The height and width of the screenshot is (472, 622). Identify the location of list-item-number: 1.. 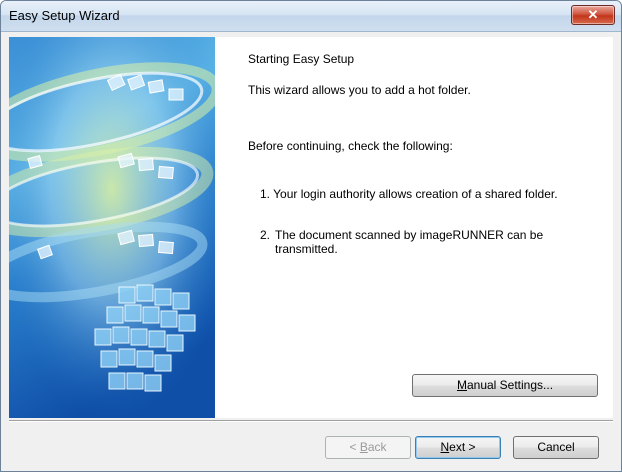
(265, 194).